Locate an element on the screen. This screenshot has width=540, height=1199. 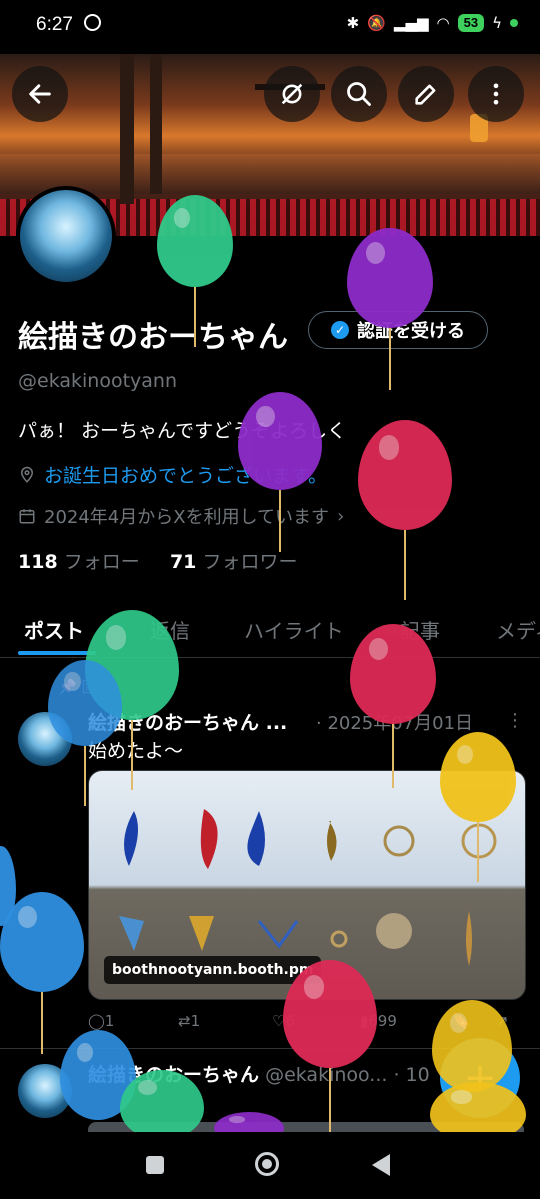
post-more-icon: ⋮ is located at coordinates (515, 720).